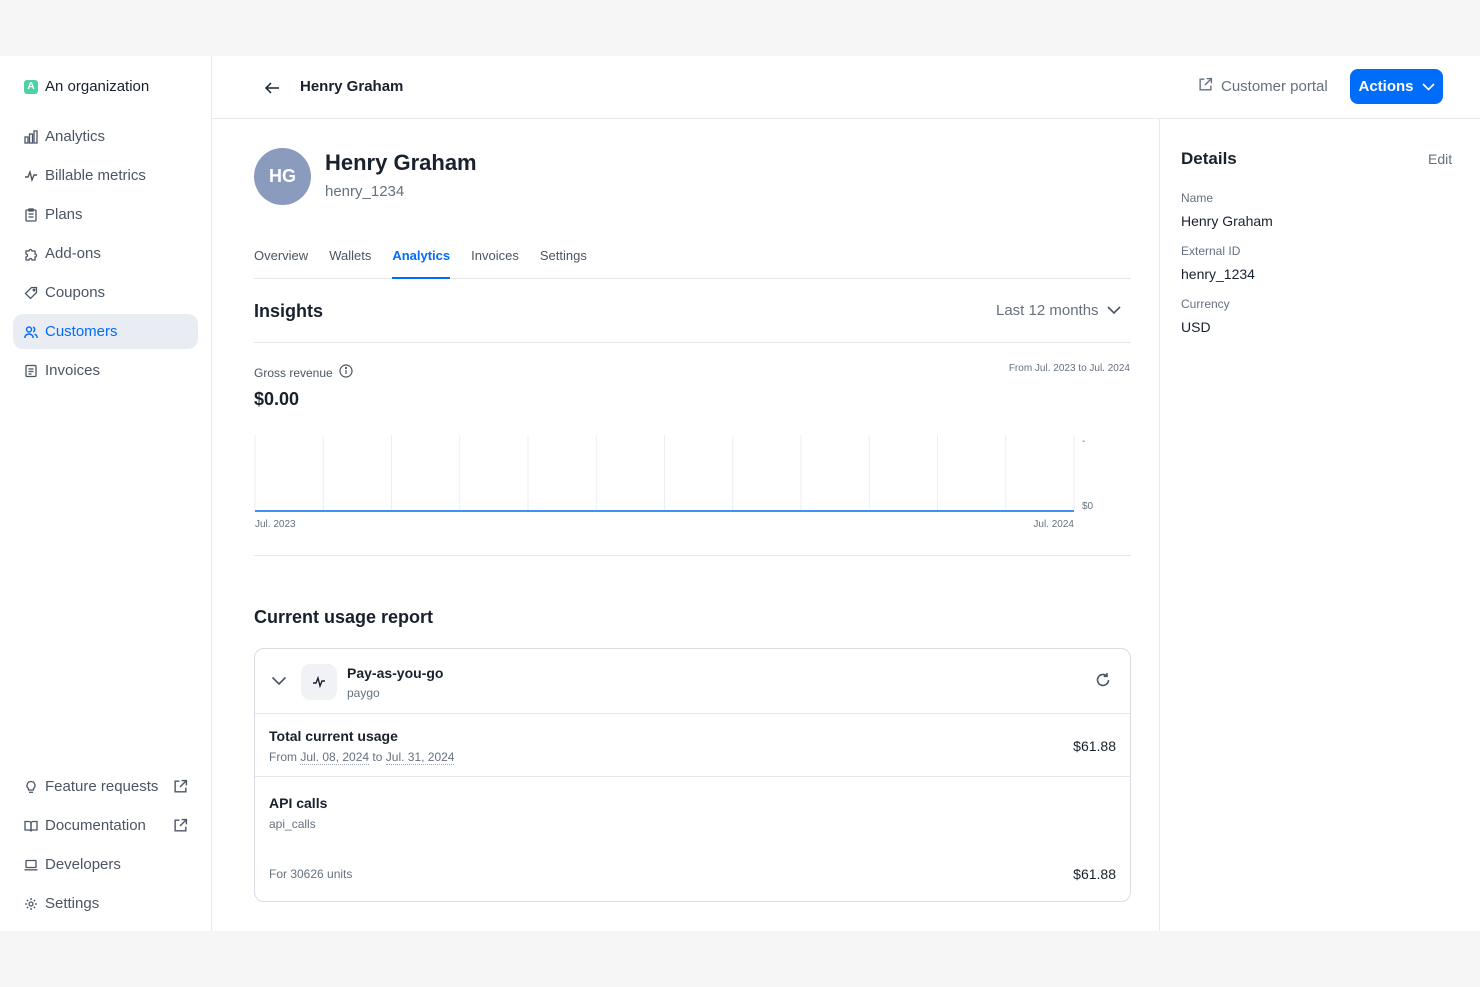  Describe the element at coordinates (1196, 327) in the screenshot. I see `currency-value: USD` at that location.